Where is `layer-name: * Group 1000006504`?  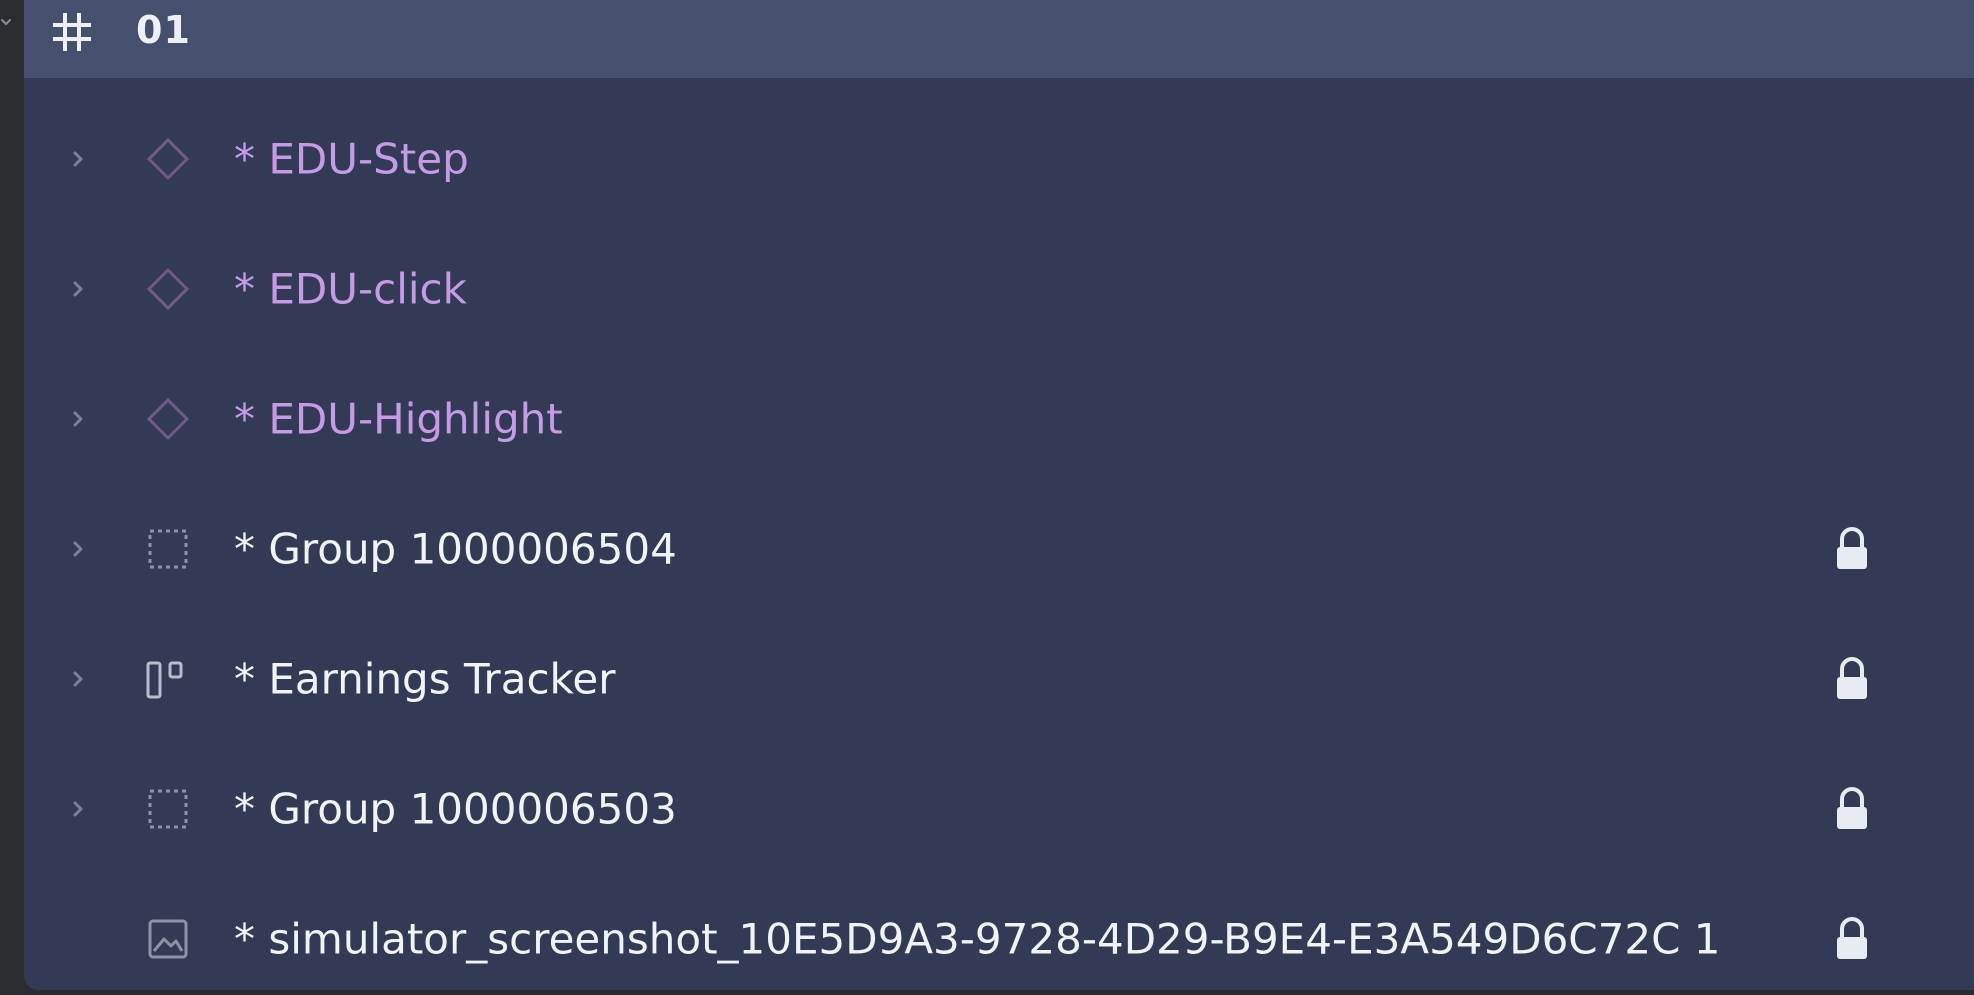 layer-name: * Group 1000006504 is located at coordinates (455, 549).